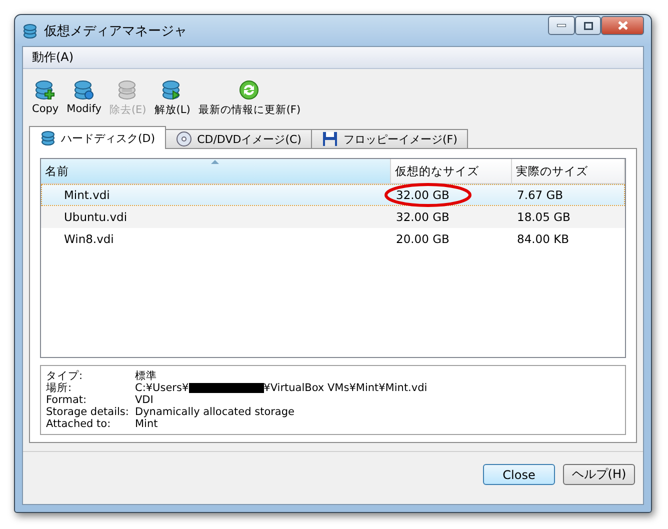 The image size is (668, 529). Describe the element at coordinates (45, 90) in the screenshot. I see `disk-add-icon` at that location.